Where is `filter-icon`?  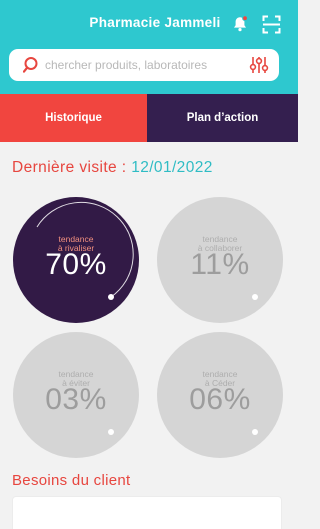
filter-icon is located at coordinates (259, 65).